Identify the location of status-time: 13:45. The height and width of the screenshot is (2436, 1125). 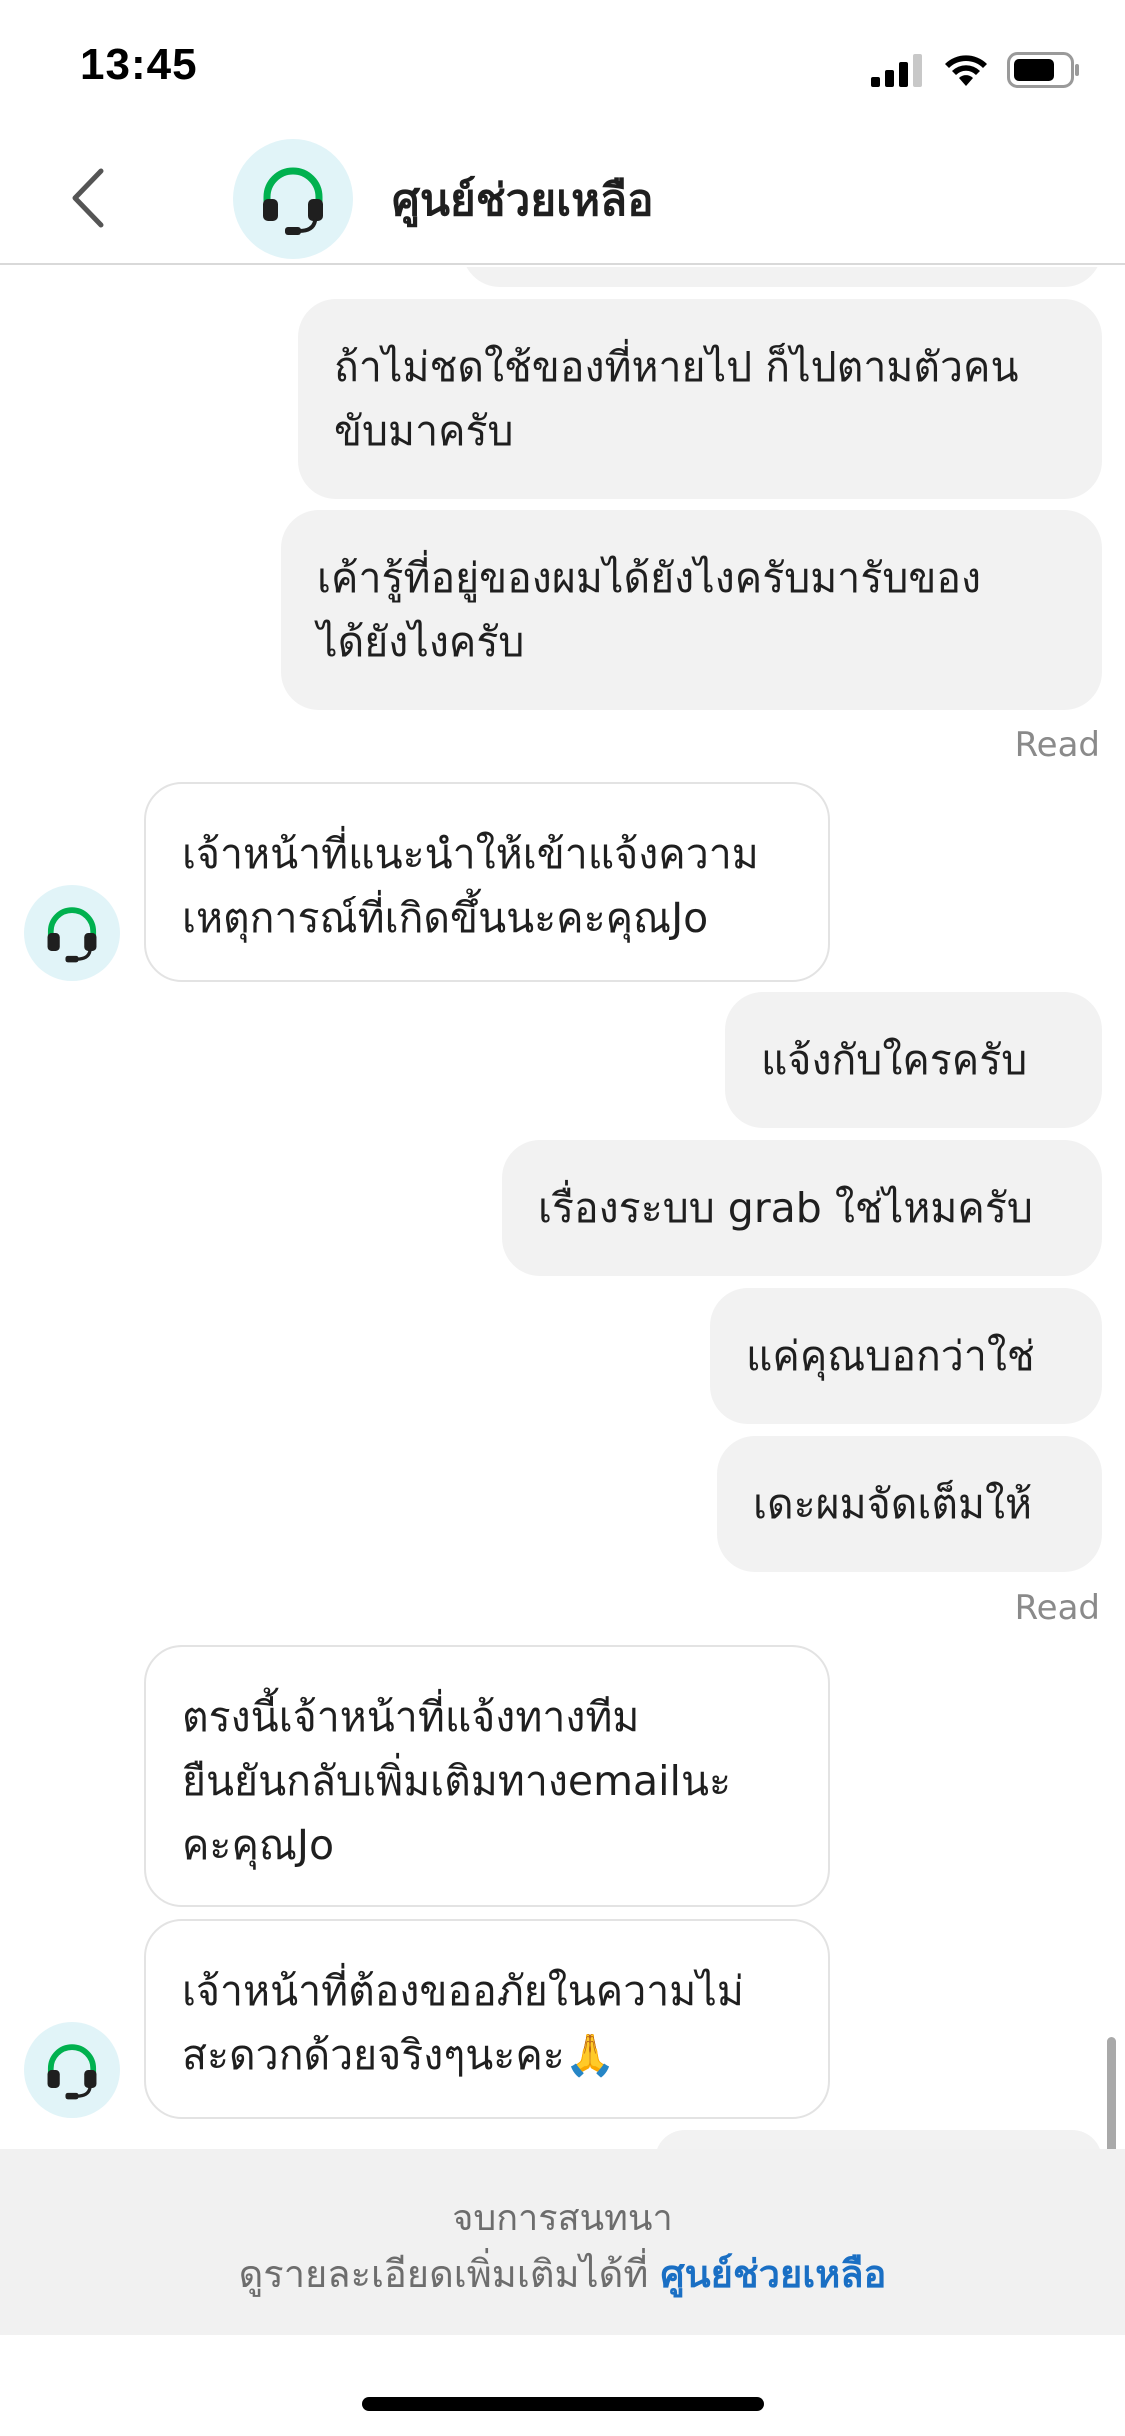
(139, 64).